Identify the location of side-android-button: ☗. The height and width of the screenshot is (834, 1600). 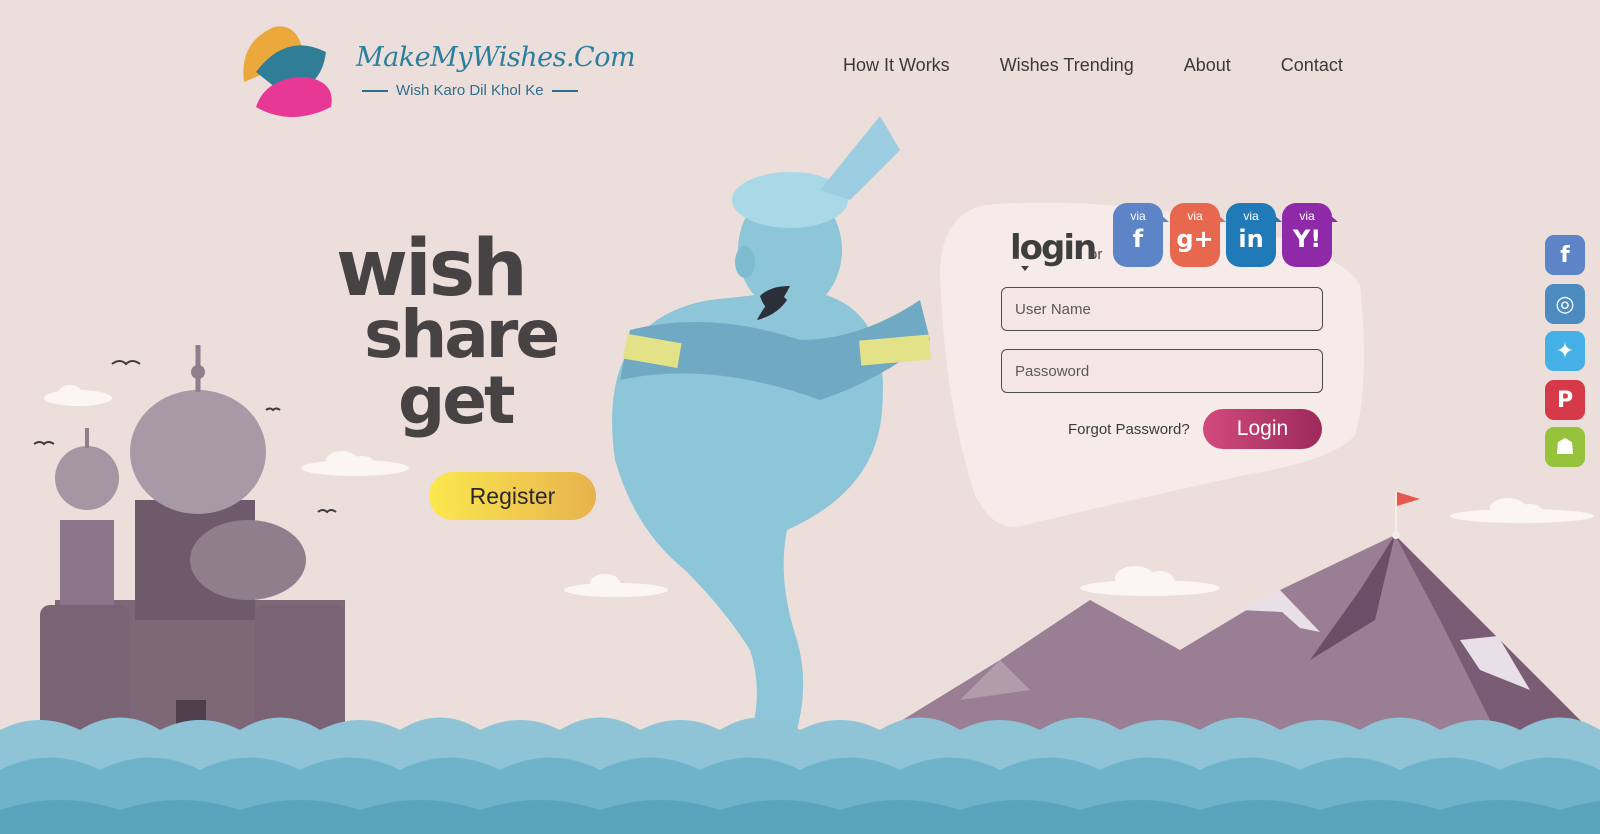
(1565, 447).